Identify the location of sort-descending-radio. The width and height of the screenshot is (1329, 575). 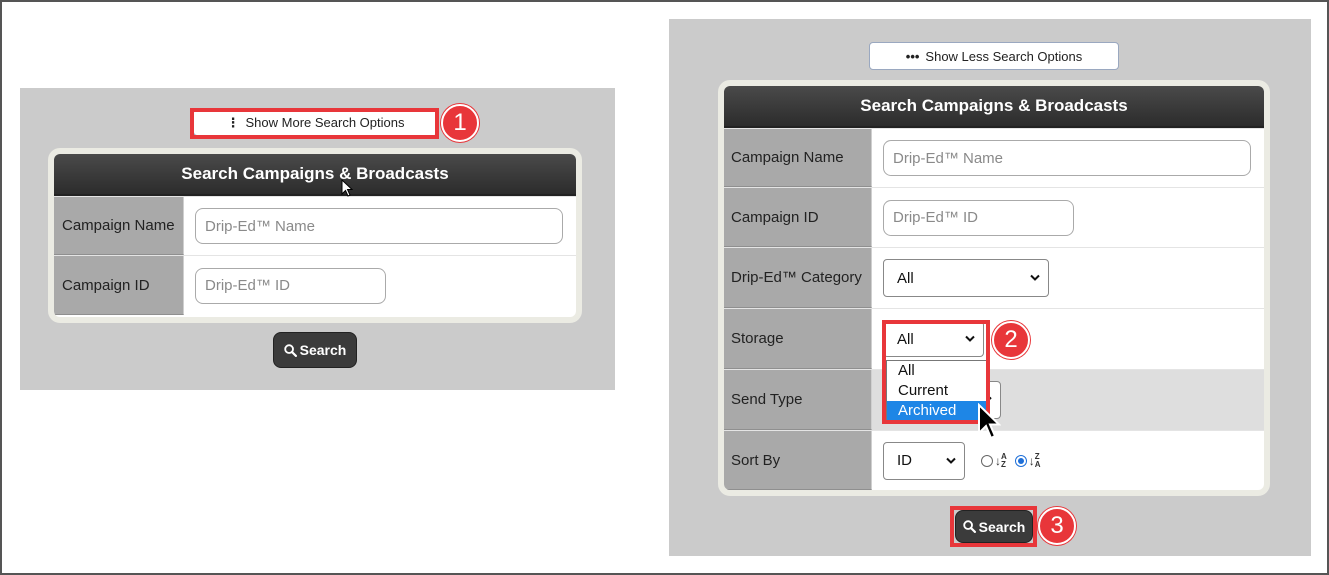
(1020, 460).